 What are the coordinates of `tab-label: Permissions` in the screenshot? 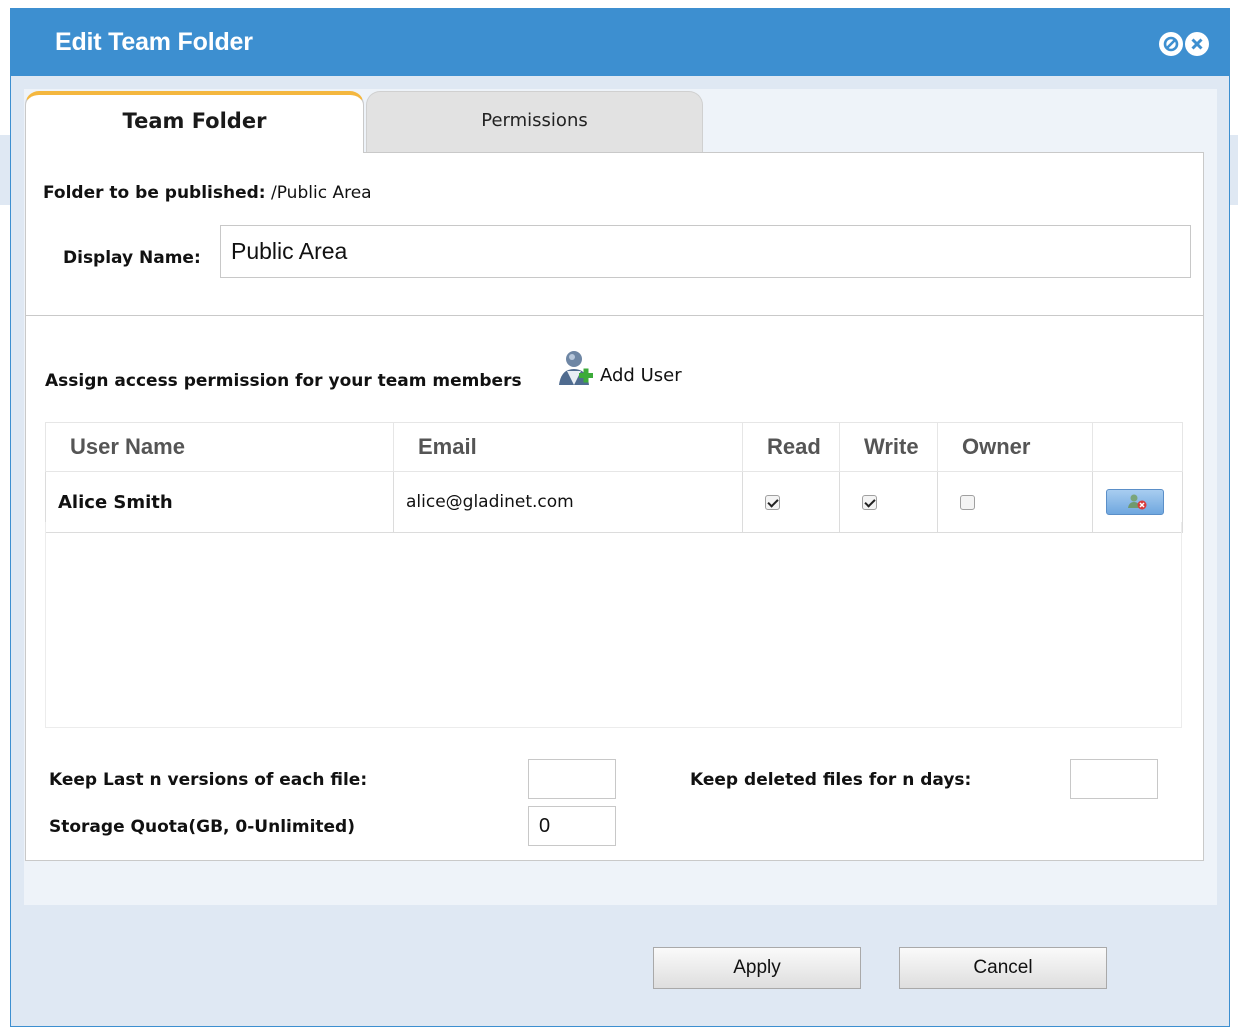 It's located at (534, 120).